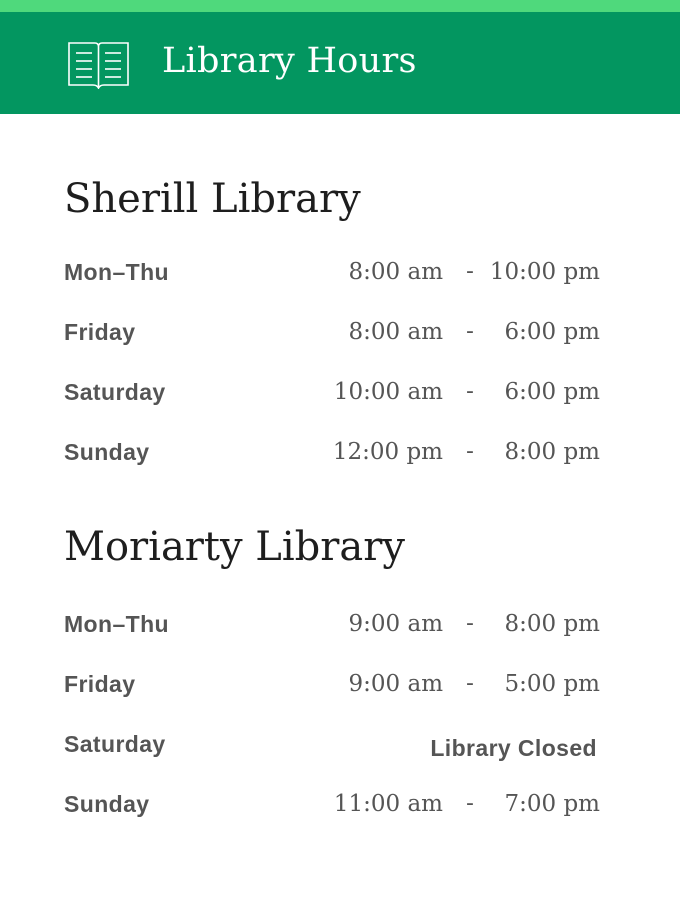 The width and height of the screenshot is (680, 920). Describe the element at coordinates (340, 6) in the screenshot. I see `top-accent-stripe` at that location.